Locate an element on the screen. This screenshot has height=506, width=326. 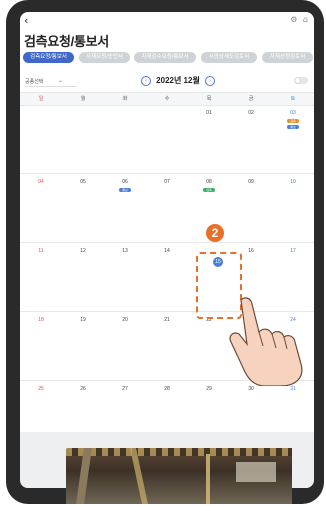
calendar-day: 28 is located at coordinates (167, 389).